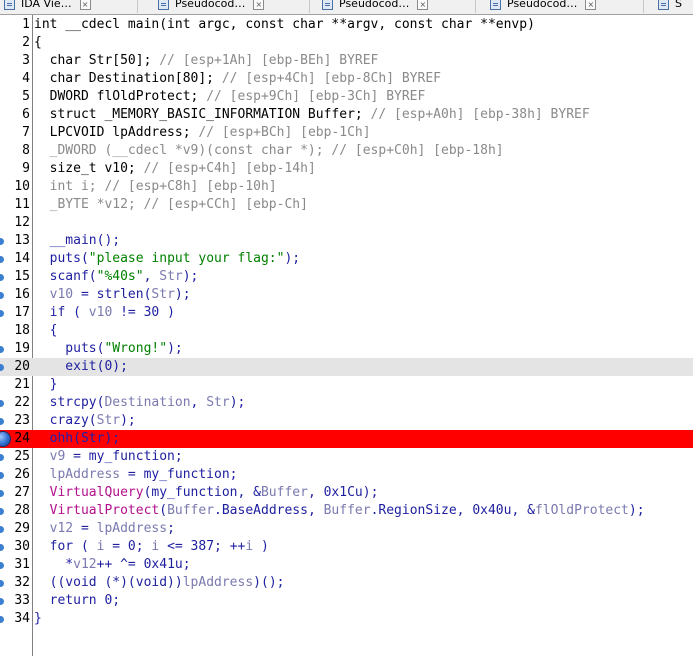  I want to click on code-text: size_t v10; // [esp+C4h] [ebp-14h], so click(175, 169).